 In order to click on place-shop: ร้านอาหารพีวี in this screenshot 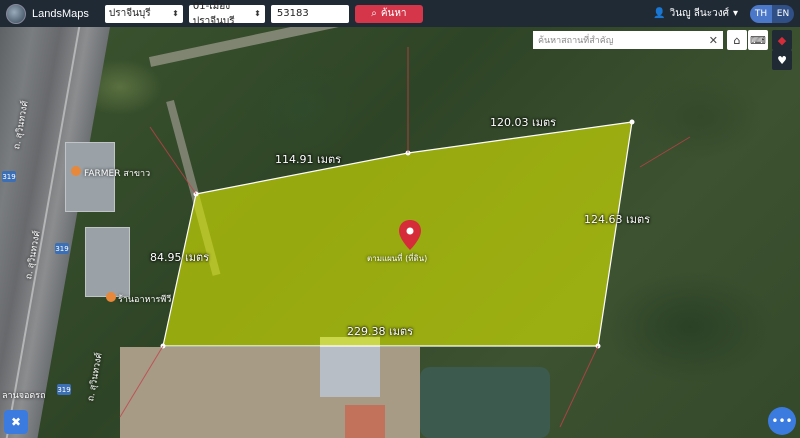, I will do `click(144, 299)`.